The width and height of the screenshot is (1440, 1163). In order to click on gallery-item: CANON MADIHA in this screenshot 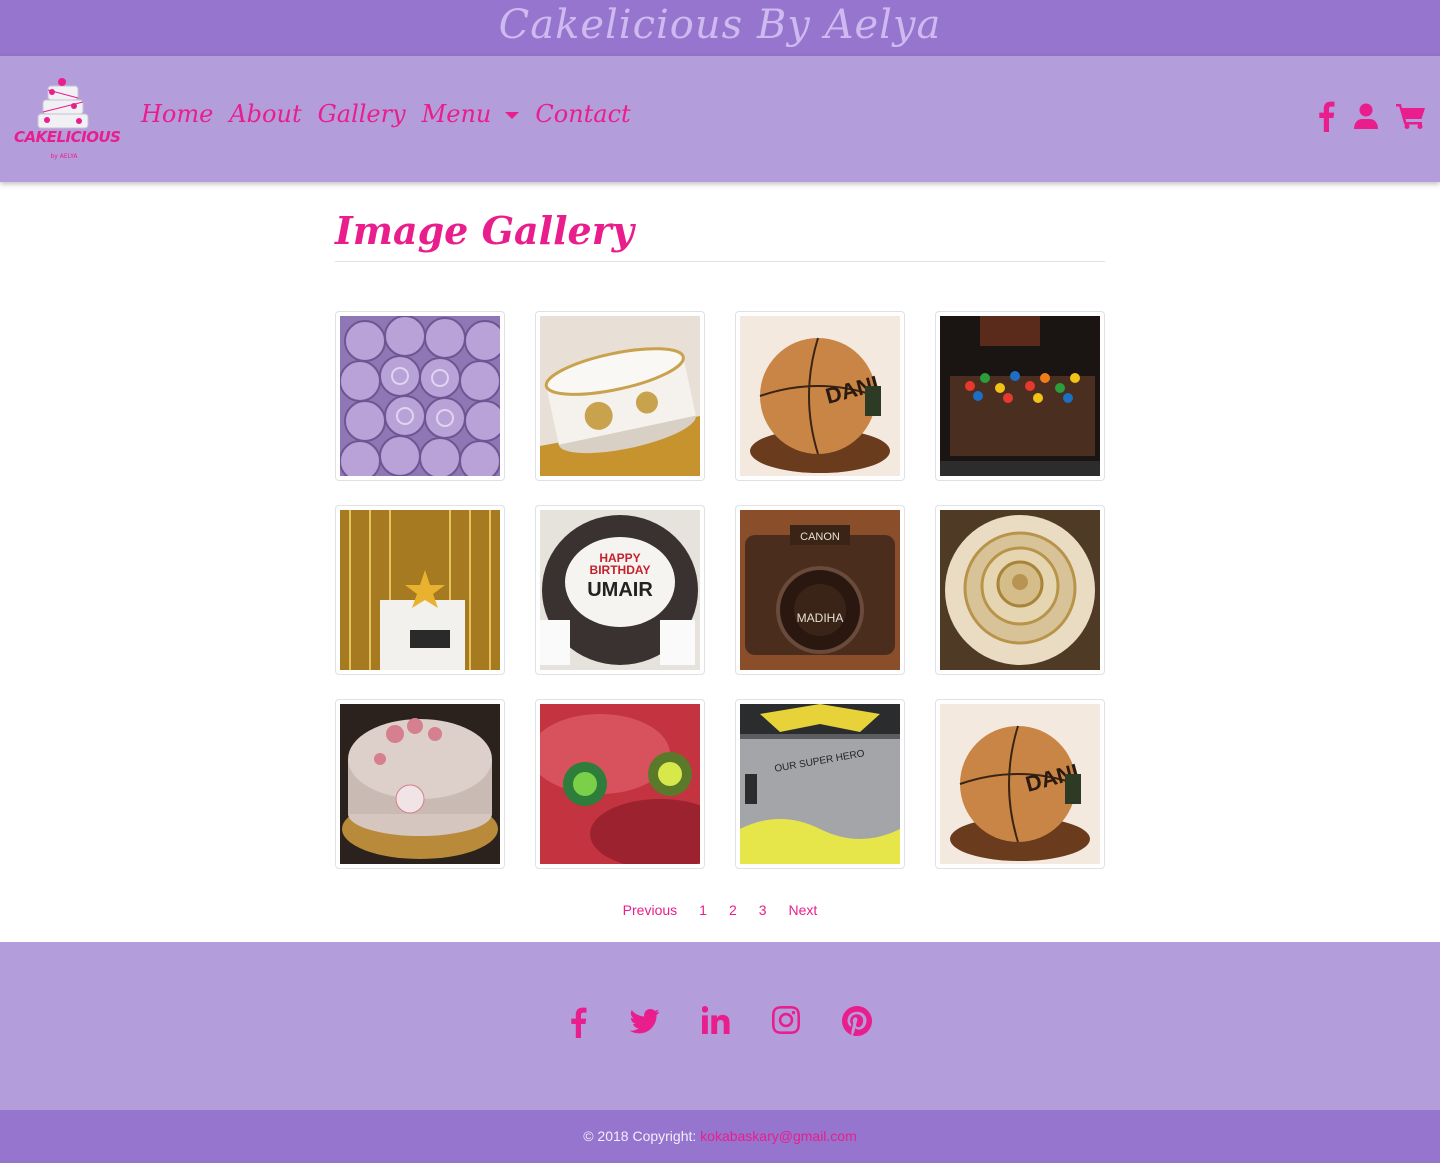, I will do `click(820, 590)`.